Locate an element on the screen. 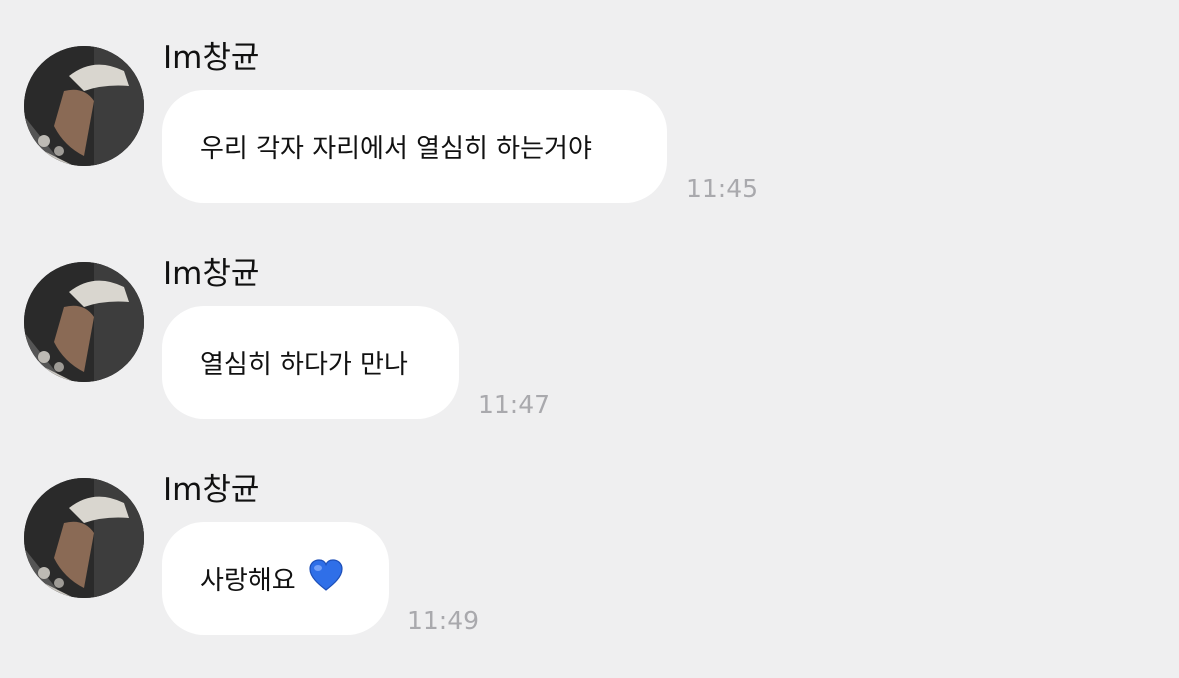 This screenshot has height=678, width=1179. message-text: 열심히 하다가 만나 is located at coordinates (304, 365).